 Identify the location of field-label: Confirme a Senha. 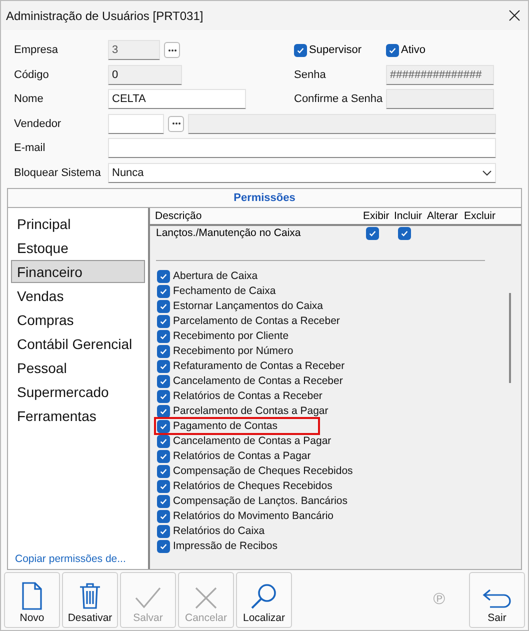
(339, 99).